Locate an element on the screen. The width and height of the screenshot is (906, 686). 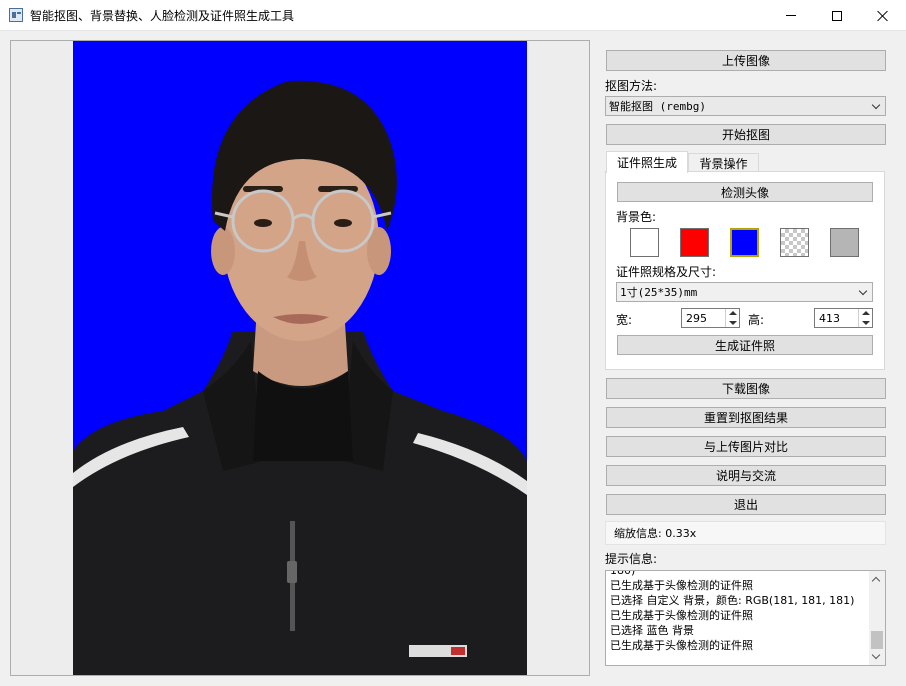
matting-method-select: 智能抠图 (rembg) is located at coordinates (745, 106).